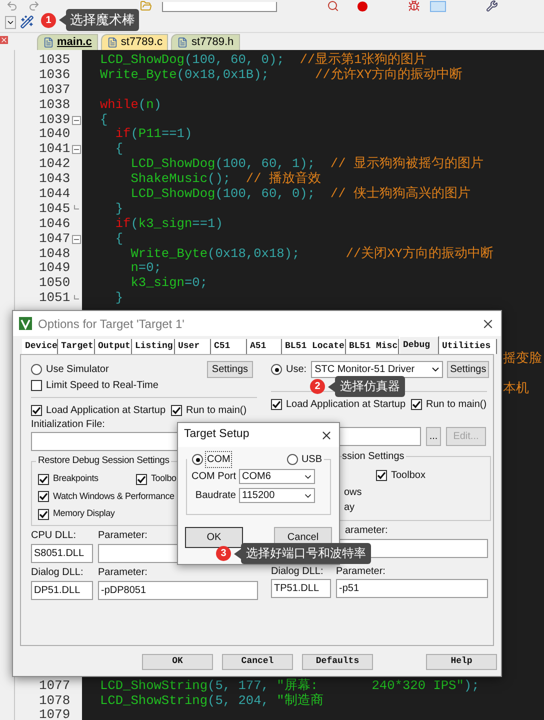  What do you see at coordinates (54, 239) in the screenshot?
I see `line-number: 1047` at bounding box center [54, 239].